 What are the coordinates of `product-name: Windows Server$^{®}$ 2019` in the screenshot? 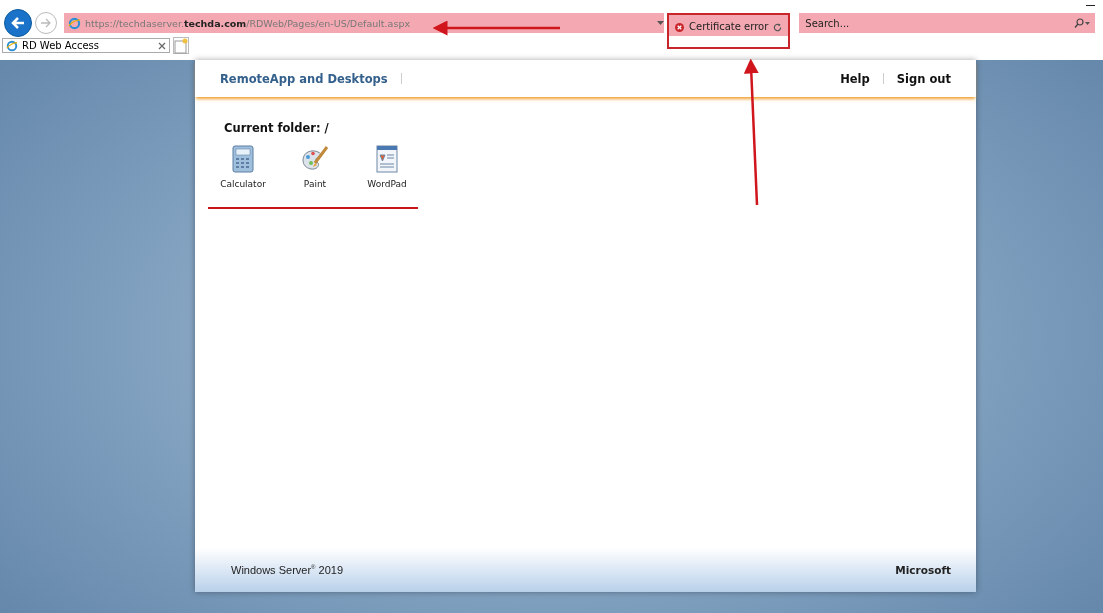 It's located at (287, 570).